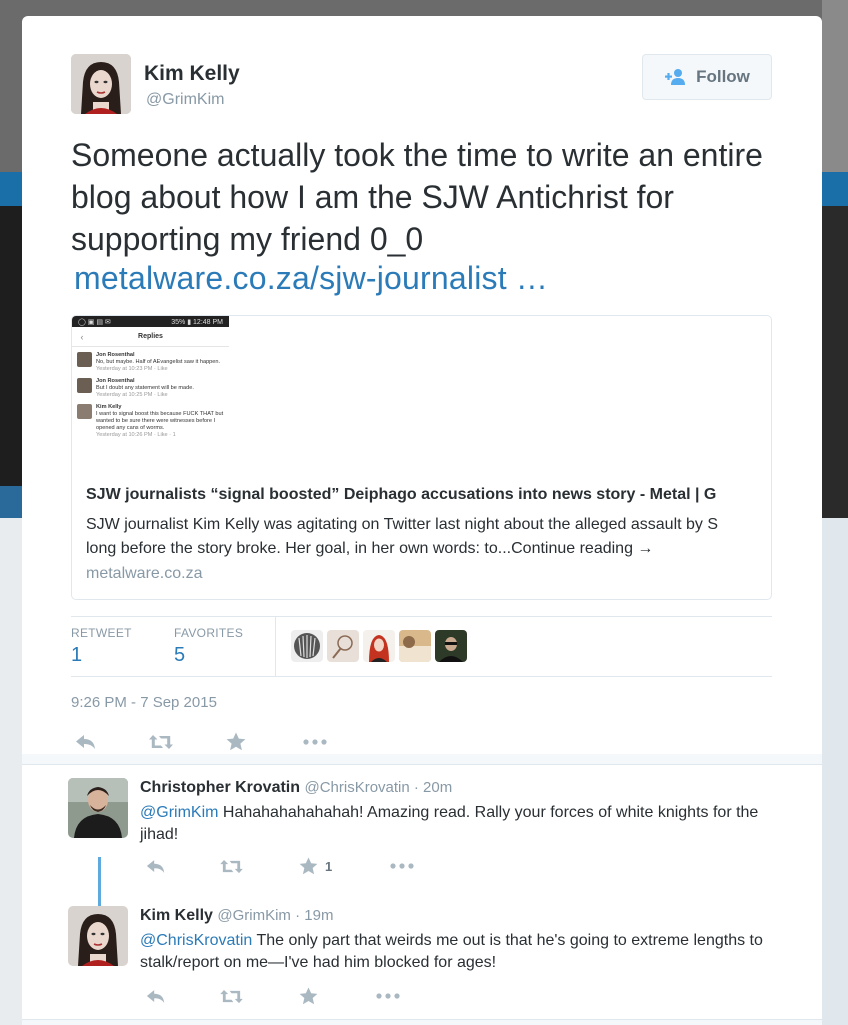  I want to click on divider, so click(421, 676).